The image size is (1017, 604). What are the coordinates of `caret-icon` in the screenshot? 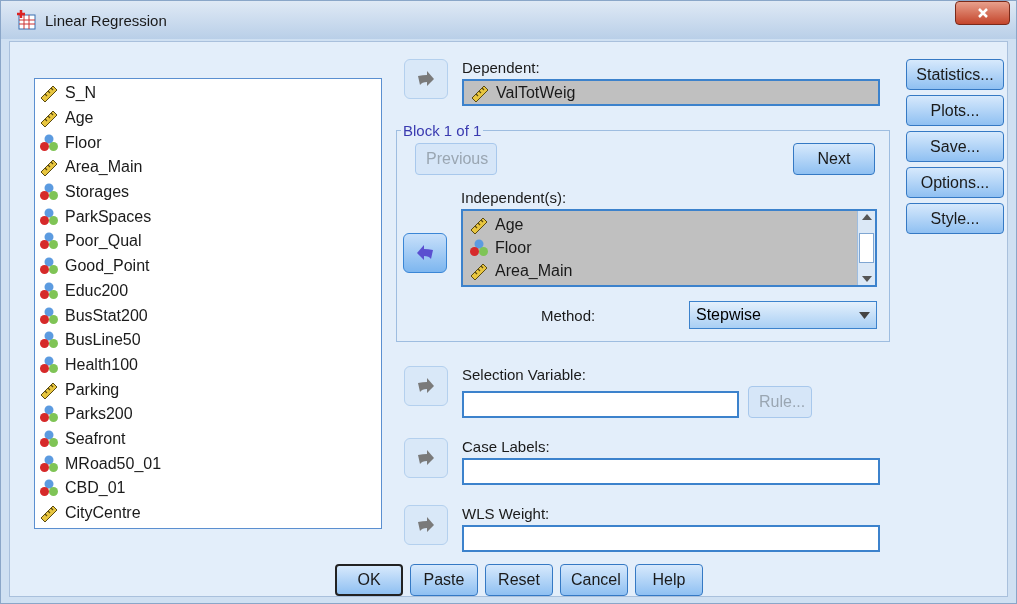 It's located at (864, 315).